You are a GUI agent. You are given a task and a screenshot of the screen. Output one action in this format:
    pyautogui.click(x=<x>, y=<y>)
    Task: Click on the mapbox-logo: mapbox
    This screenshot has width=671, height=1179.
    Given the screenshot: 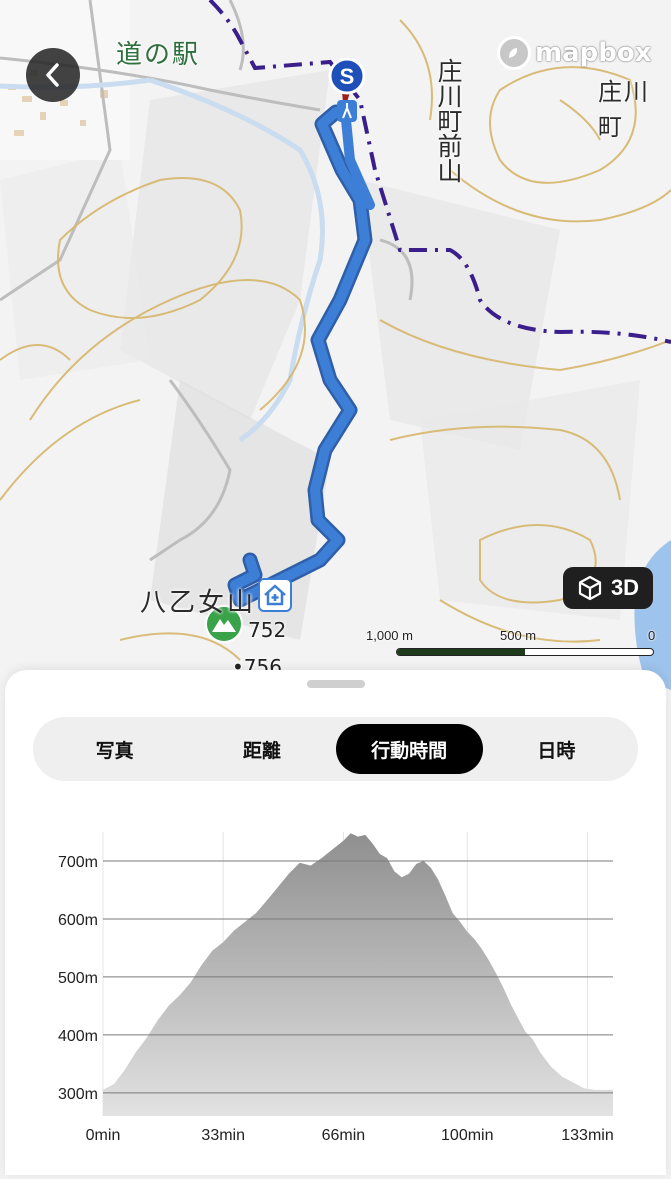 What is the action you would take?
    pyautogui.click(x=574, y=53)
    